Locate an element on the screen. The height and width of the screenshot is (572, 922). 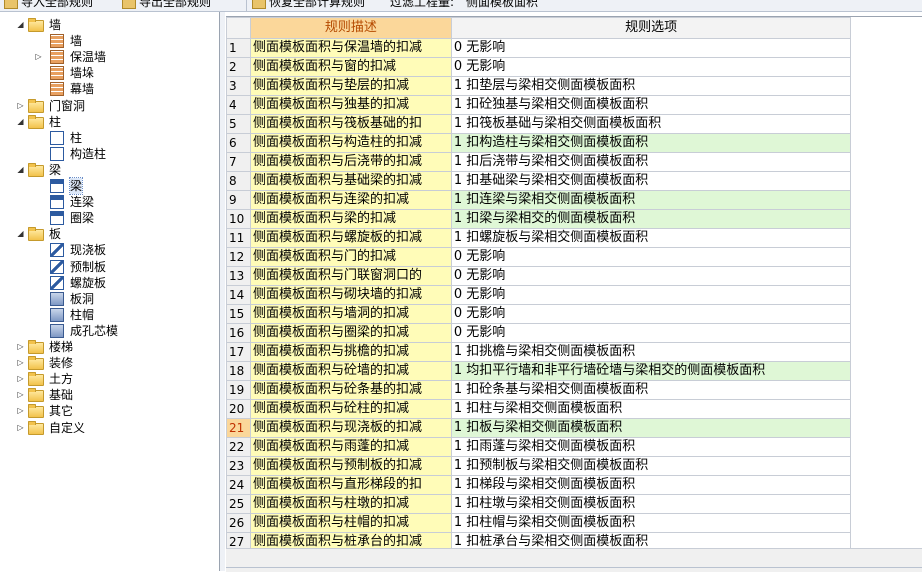
table-row: 26 侧面模板面积与柱帽的扣减 1 扣柱帽与梁相交侧面模板面积 is located at coordinates (574, 523).